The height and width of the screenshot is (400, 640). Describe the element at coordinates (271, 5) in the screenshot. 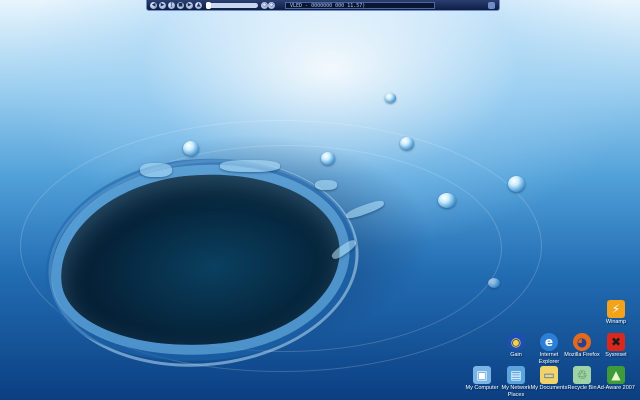

I see `repeat-icon: ○` at that location.